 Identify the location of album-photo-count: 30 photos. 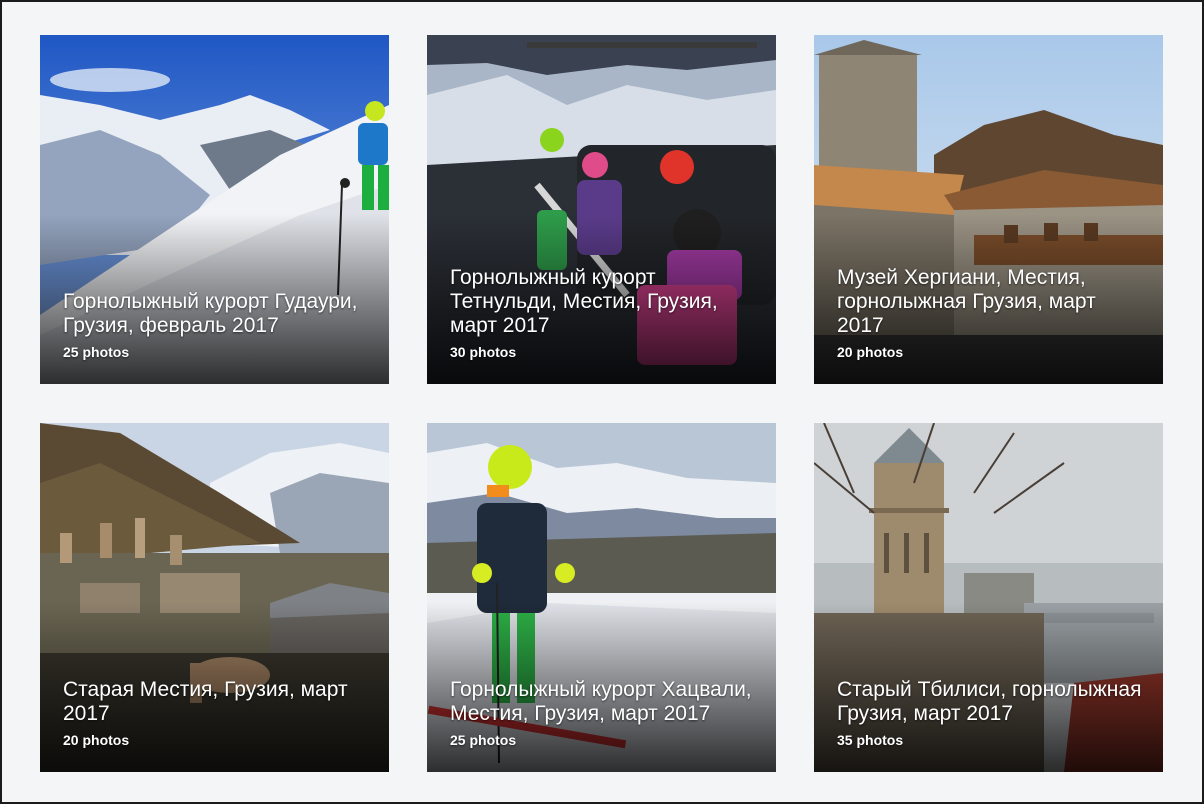
(483, 352).